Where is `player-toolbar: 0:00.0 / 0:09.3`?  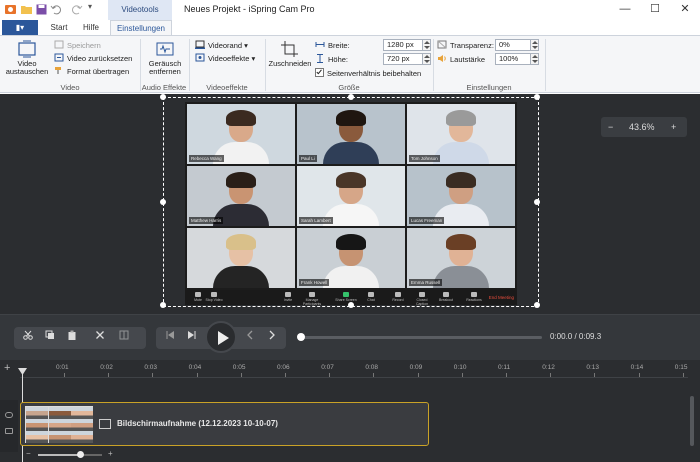
player-toolbar: 0:00.0 / 0:09.3 is located at coordinates (350, 337).